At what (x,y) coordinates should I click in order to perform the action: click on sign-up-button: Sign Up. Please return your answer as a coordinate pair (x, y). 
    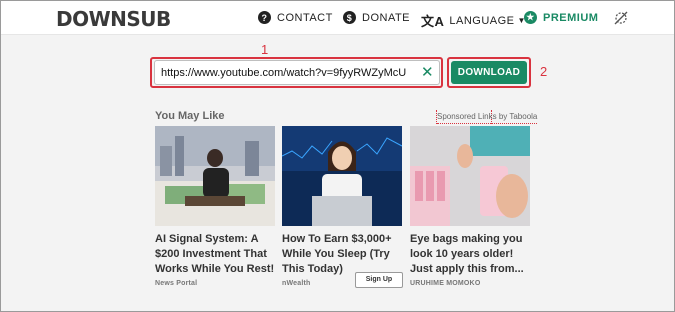
    Looking at the image, I should click on (379, 280).